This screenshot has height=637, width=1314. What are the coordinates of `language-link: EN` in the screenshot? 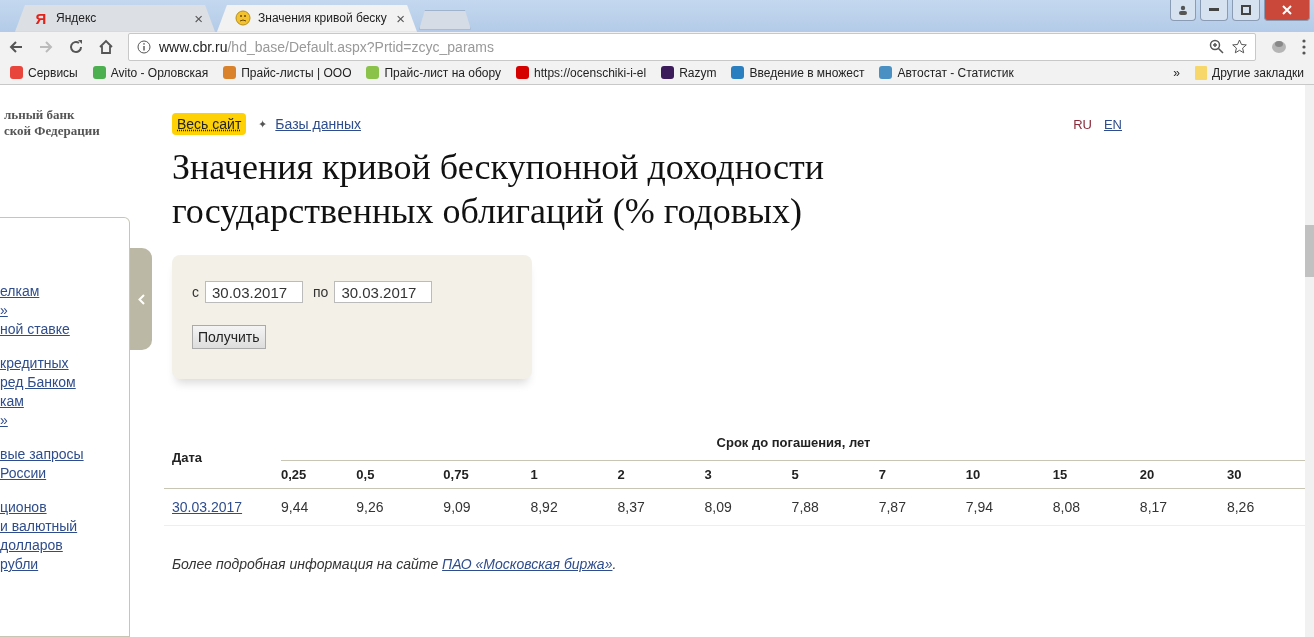 It's located at (1112, 124).